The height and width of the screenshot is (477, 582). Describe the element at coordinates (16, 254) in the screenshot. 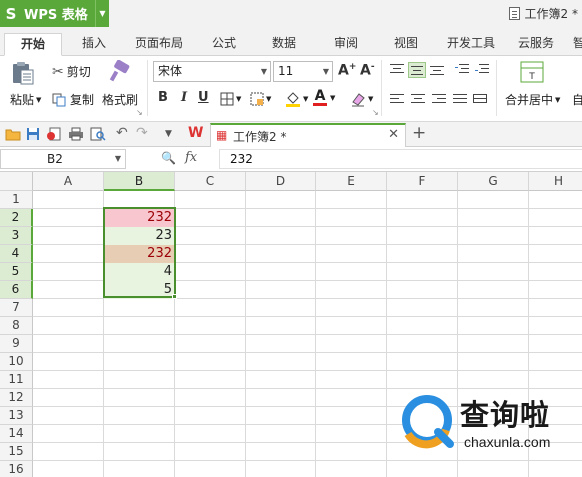

I see `row-header-4: 4` at that location.